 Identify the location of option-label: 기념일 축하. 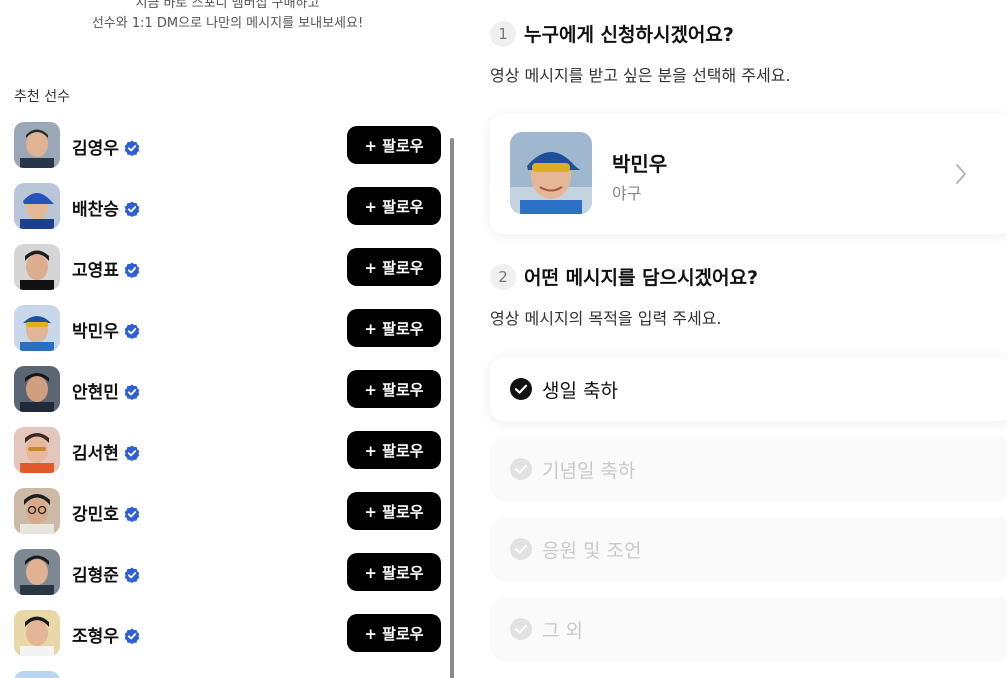
(589, 470).